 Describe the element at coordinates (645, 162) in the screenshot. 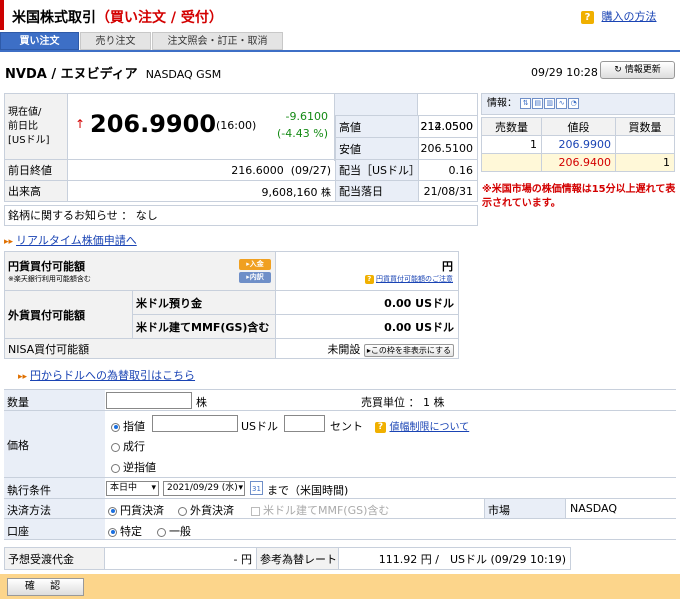

I see `board-row-buy: 1` at that location.